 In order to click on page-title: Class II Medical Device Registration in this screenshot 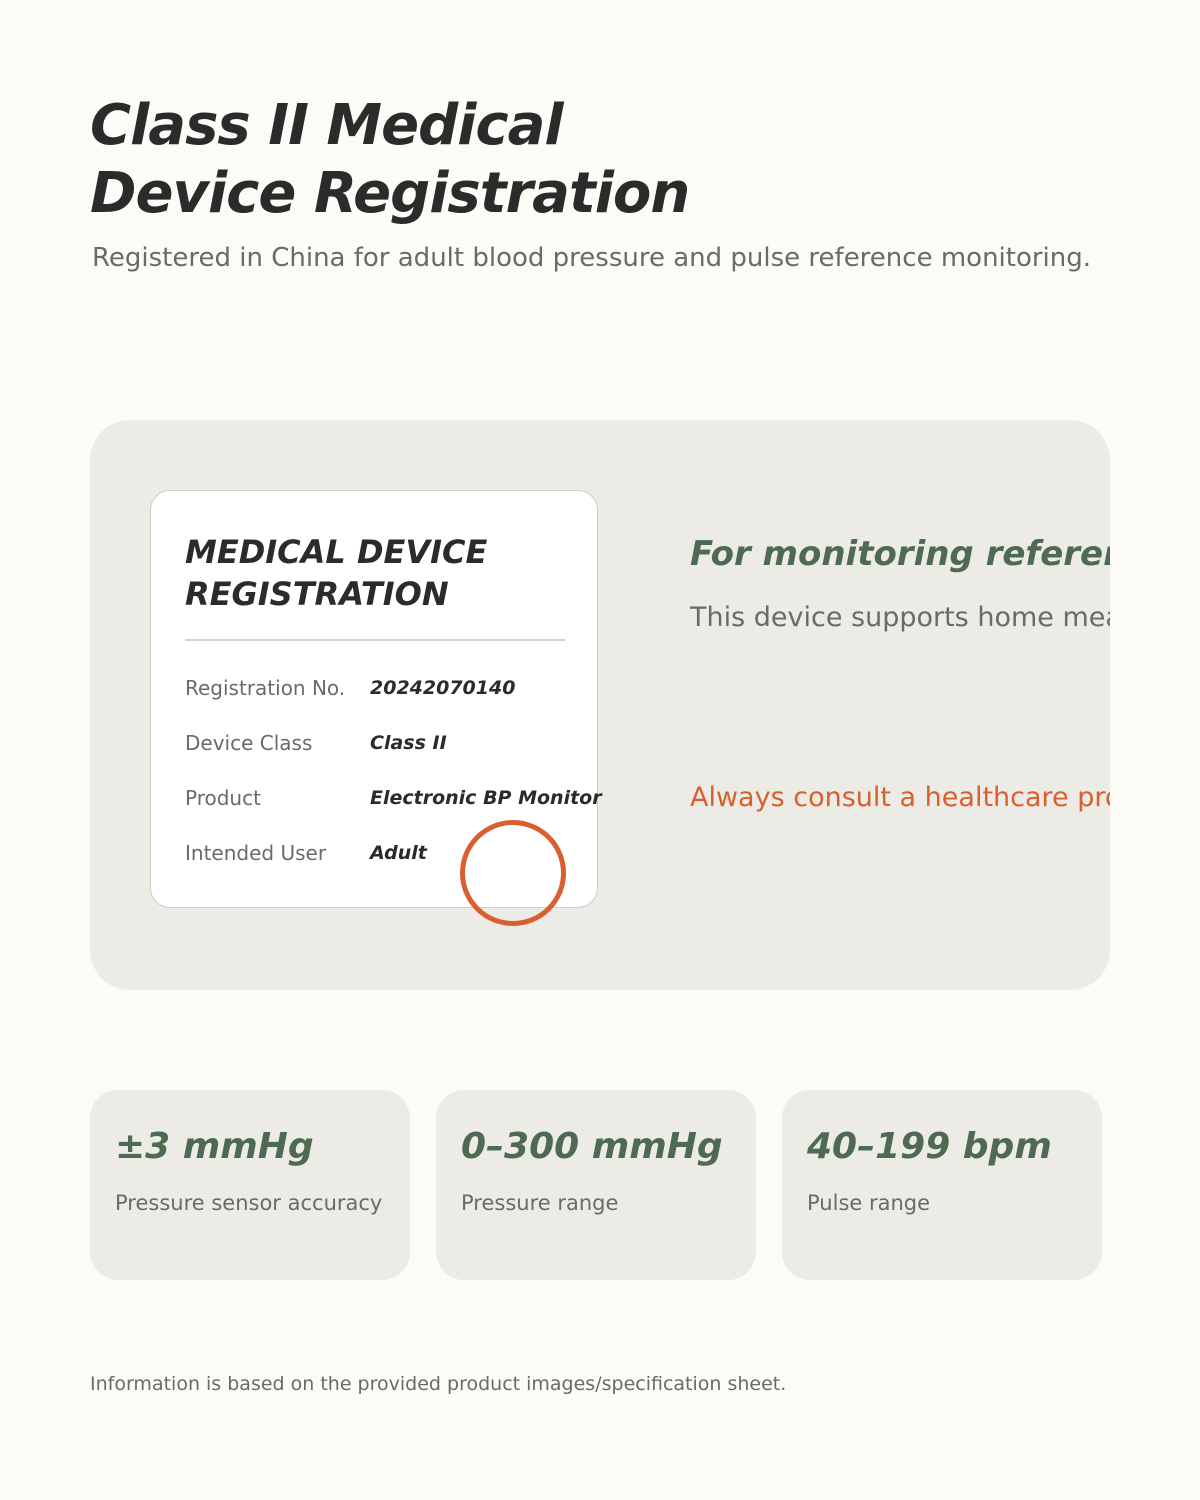, I will do `click(440, 160)`.